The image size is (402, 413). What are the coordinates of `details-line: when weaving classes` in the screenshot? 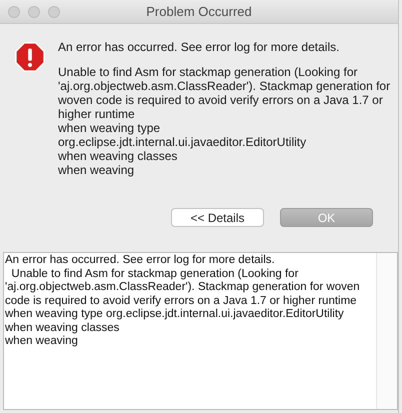 It's located at (62, 328).